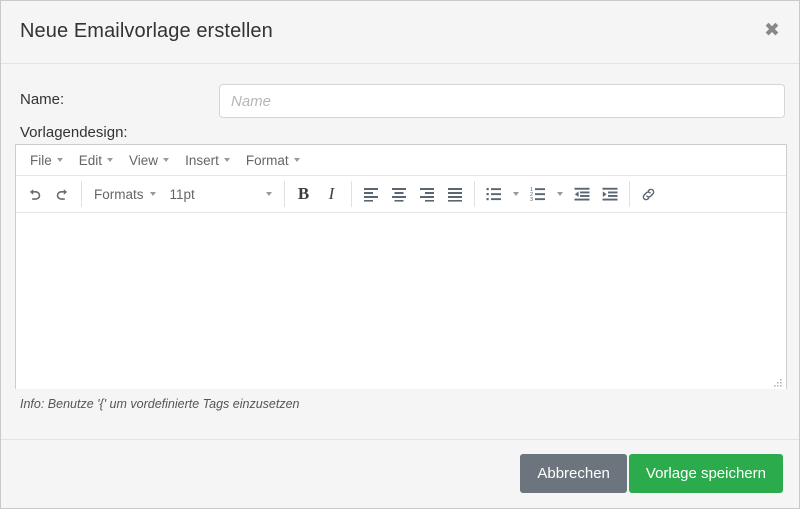 This screenshot has width=800, height=509. Describe the element at coordinates (582, 194) in the screenshot. I see `outdent-icon` at that location.